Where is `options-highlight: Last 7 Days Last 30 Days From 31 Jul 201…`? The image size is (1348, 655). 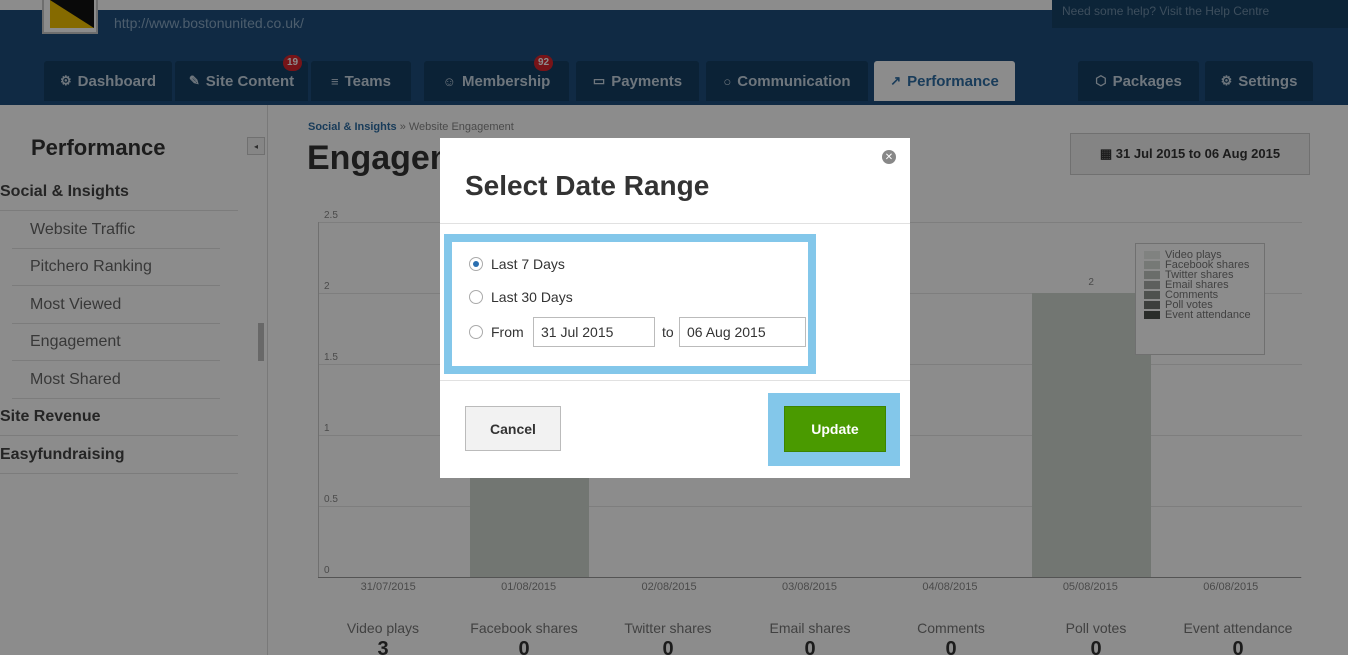 options-highlight: Last 7 Days Last 30 Days From 31 Jul 201… is located at coordinates (630, 304).